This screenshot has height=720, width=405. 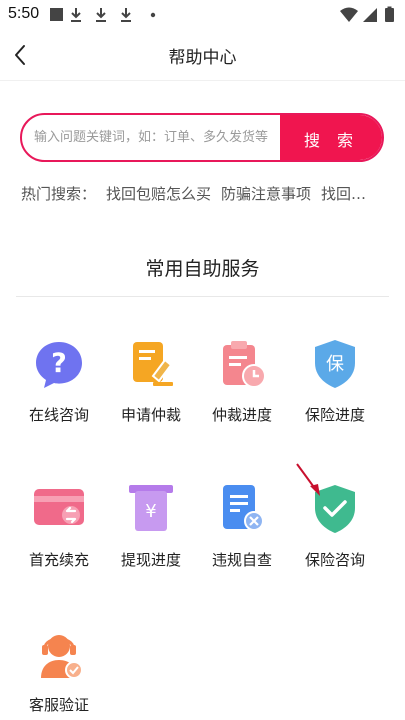 What do you see at coordinates (58, 560) in the screenshot?
I see `service-label: 首充续充` at bounding box center [58, 560].